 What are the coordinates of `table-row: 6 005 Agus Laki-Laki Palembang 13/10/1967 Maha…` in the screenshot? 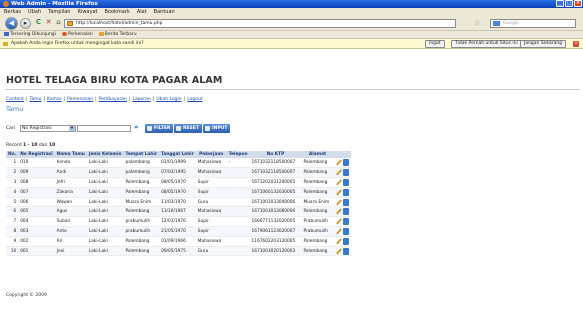 It's located at (178, 212).